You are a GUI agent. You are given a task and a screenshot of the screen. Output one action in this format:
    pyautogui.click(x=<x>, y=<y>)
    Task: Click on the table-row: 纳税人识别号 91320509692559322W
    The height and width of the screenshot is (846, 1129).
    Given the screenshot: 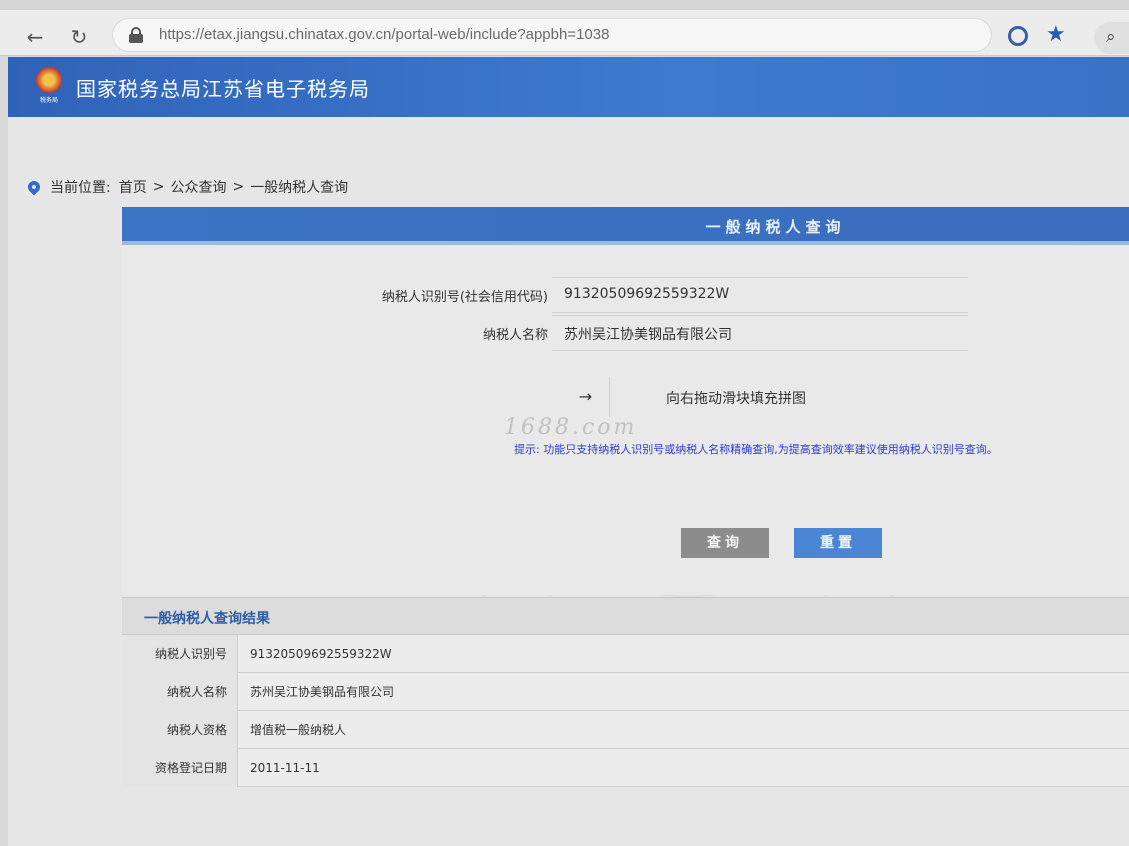 What is the action you would take?
    pyautogui.click(x=625, y=654)
    